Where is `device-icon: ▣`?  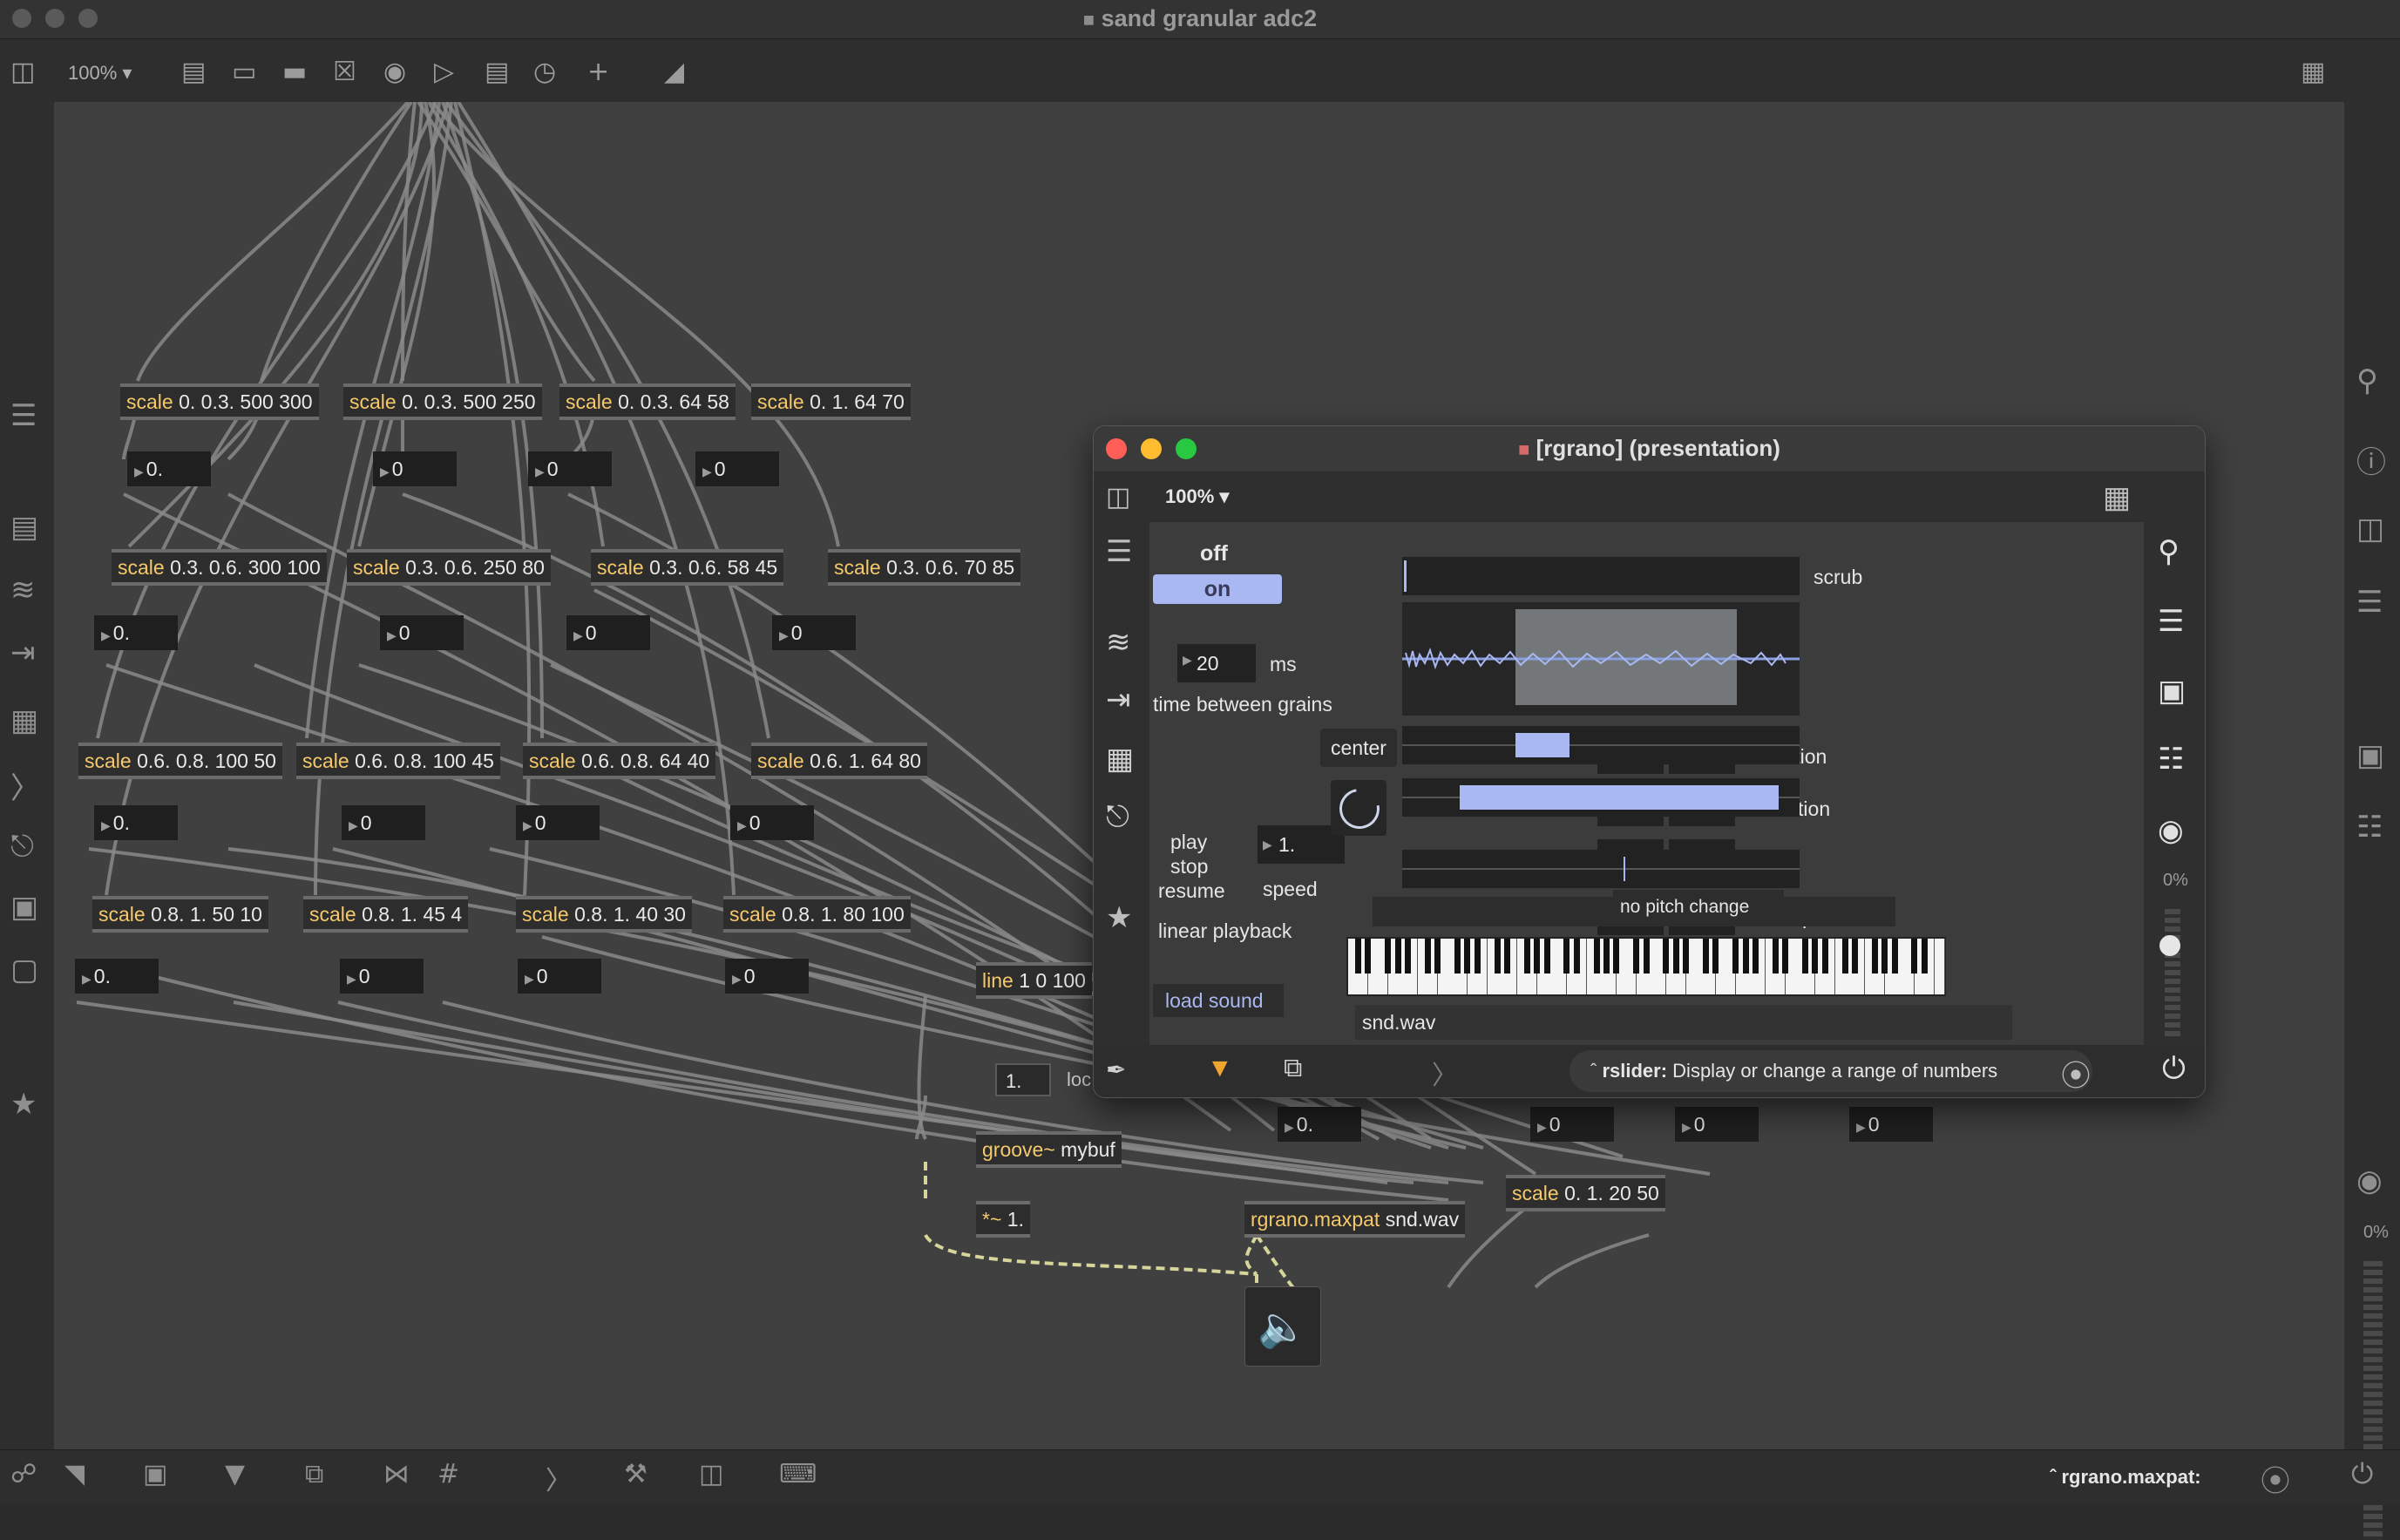 device-icon: ▣ is located at coordinates (24, 907).